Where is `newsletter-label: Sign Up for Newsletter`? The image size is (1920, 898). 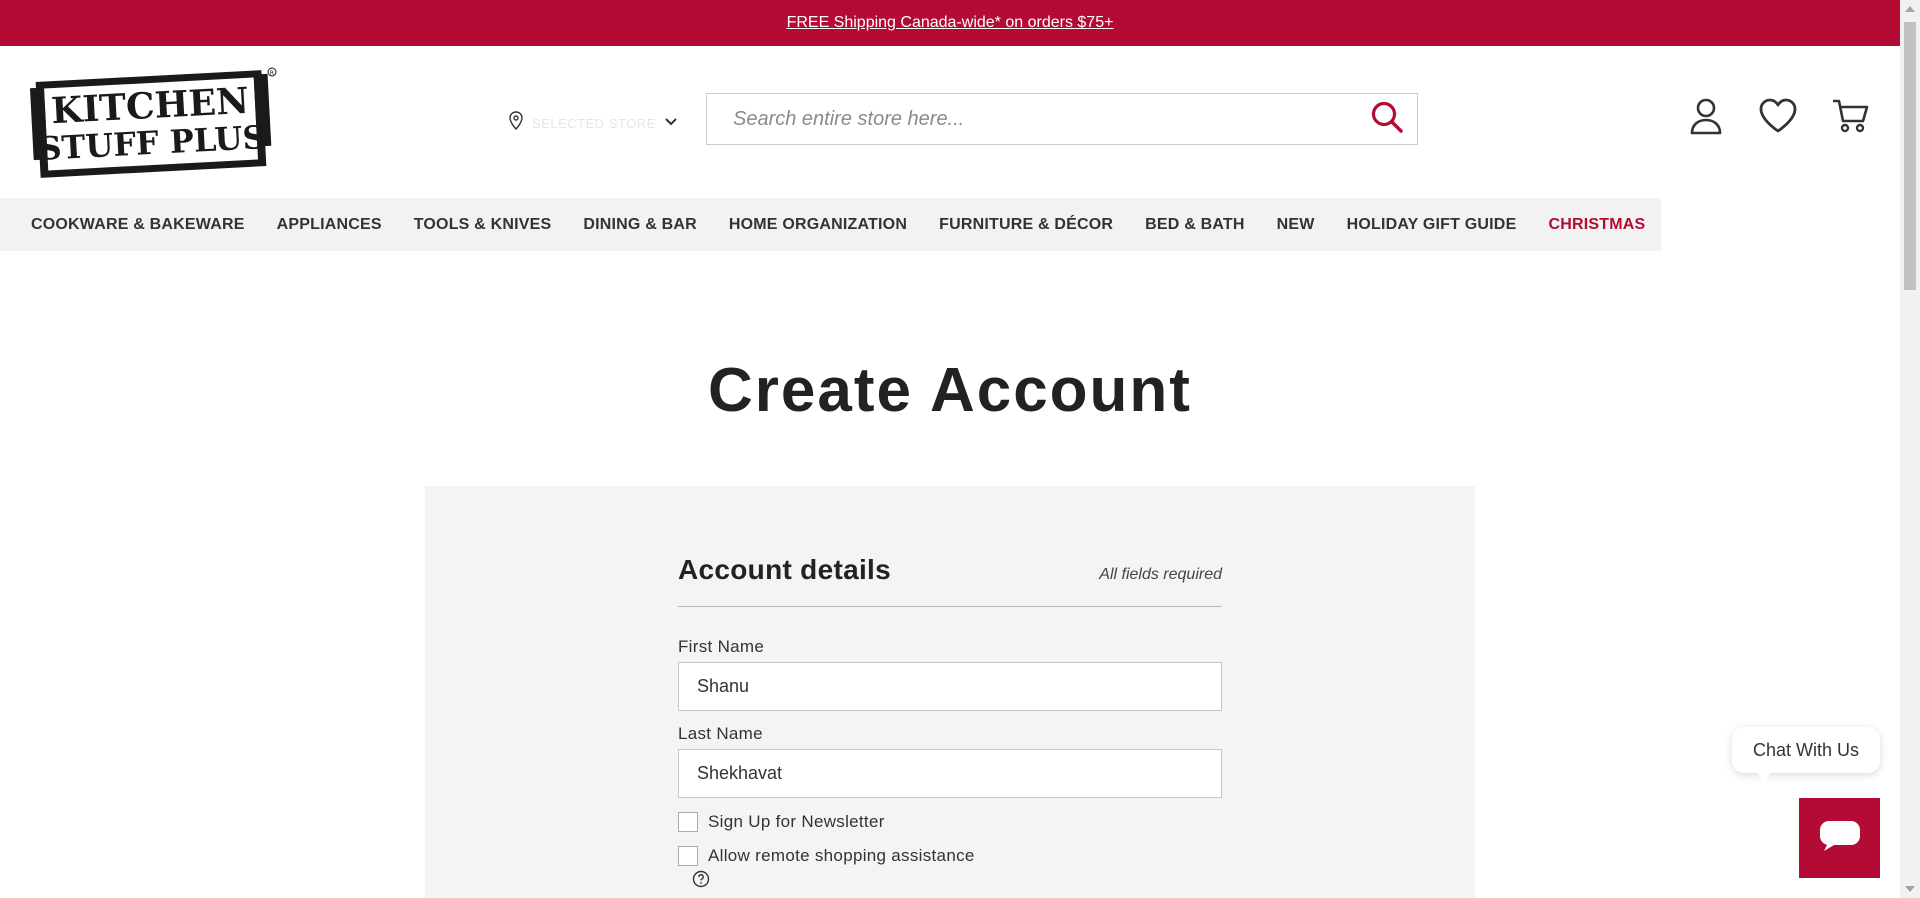
newsletter-label: Sign Up for Newsletter is located at coordinates (796, 821).